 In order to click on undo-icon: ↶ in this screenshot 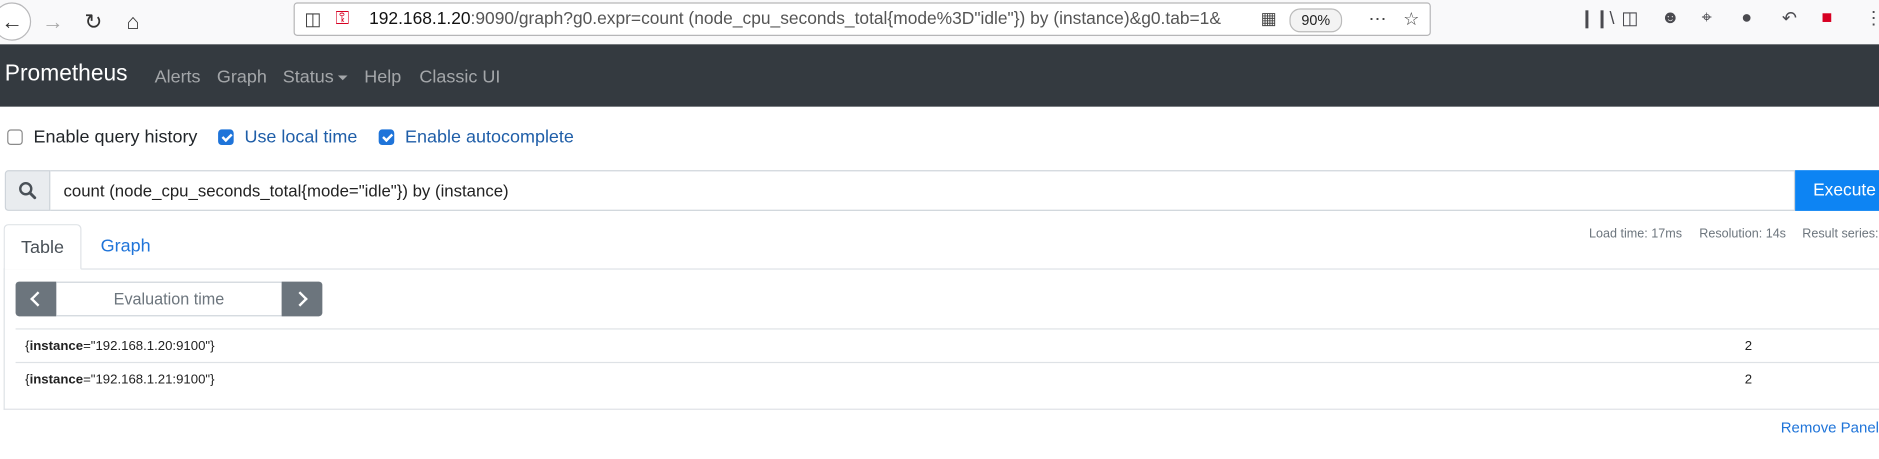, I will do `click(1789, 17)`.